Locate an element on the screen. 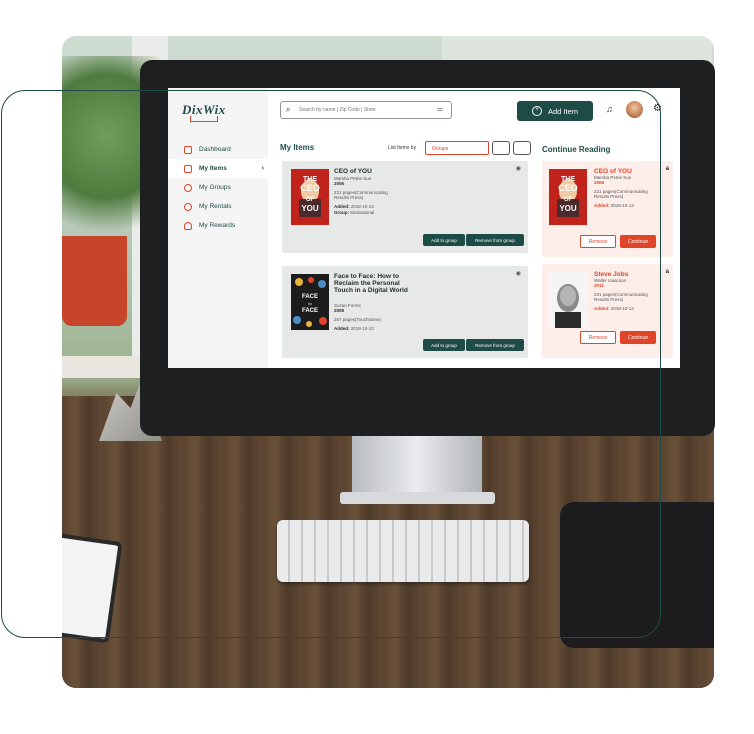  rentals-icon is located at coordinates (188, 206).